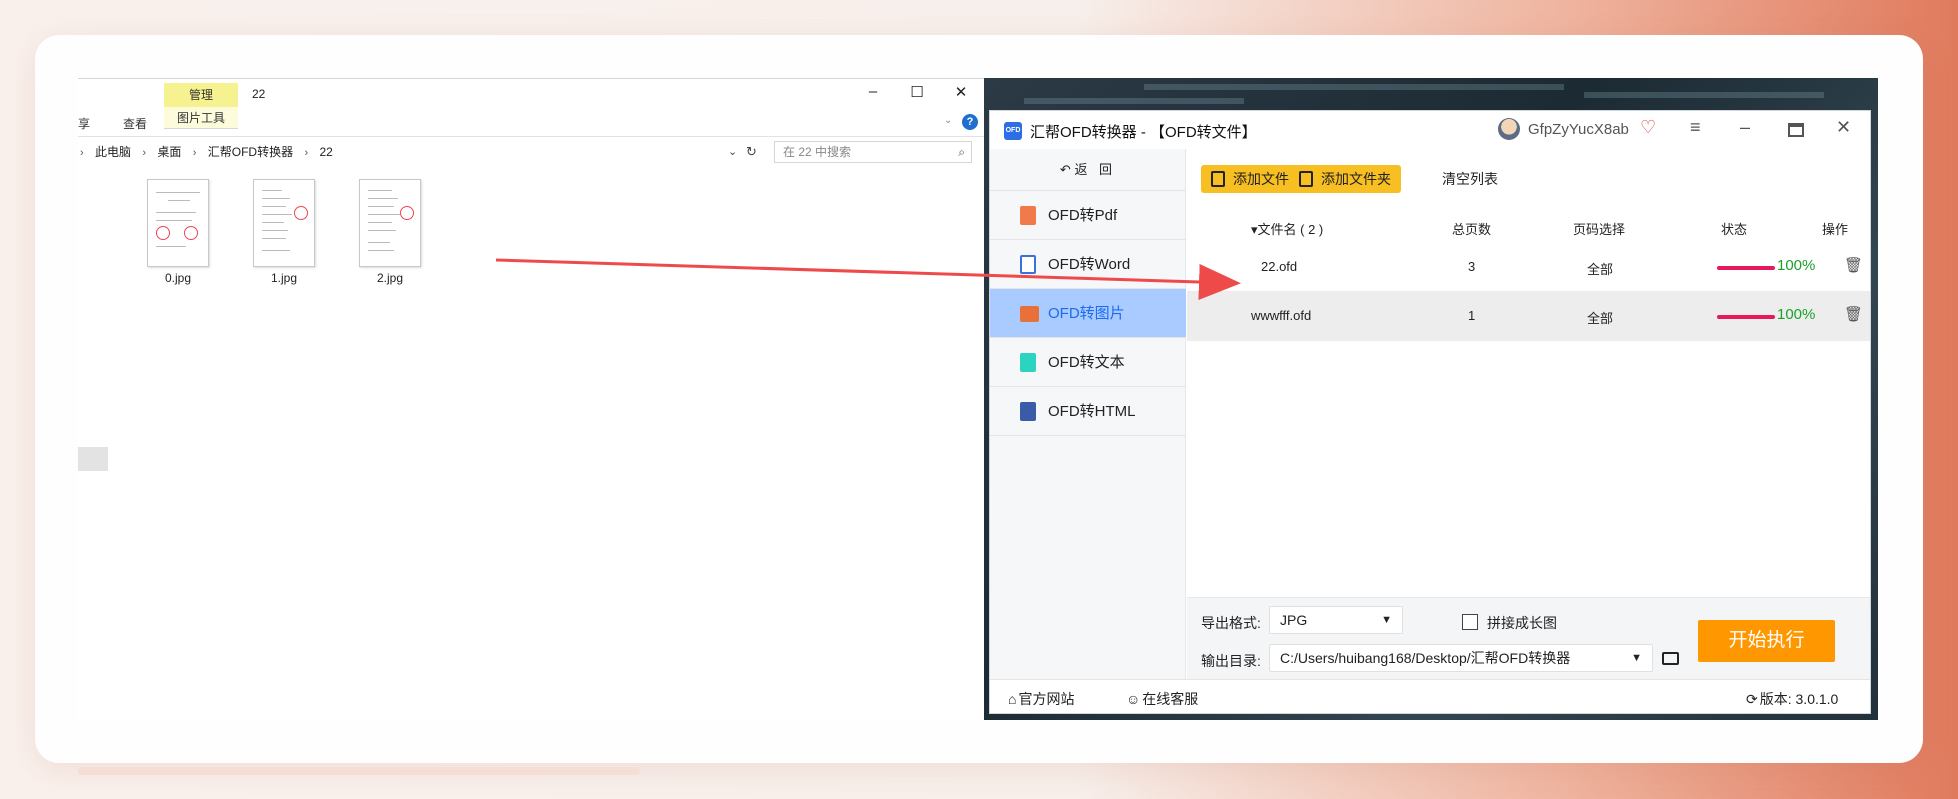 This screenshot has height=799, width=1958. What do you see at coordinates (817, 152) in the screenshot?
I see `search-placeholder: 在 22 中搜索` at bounding box center [817, 152].